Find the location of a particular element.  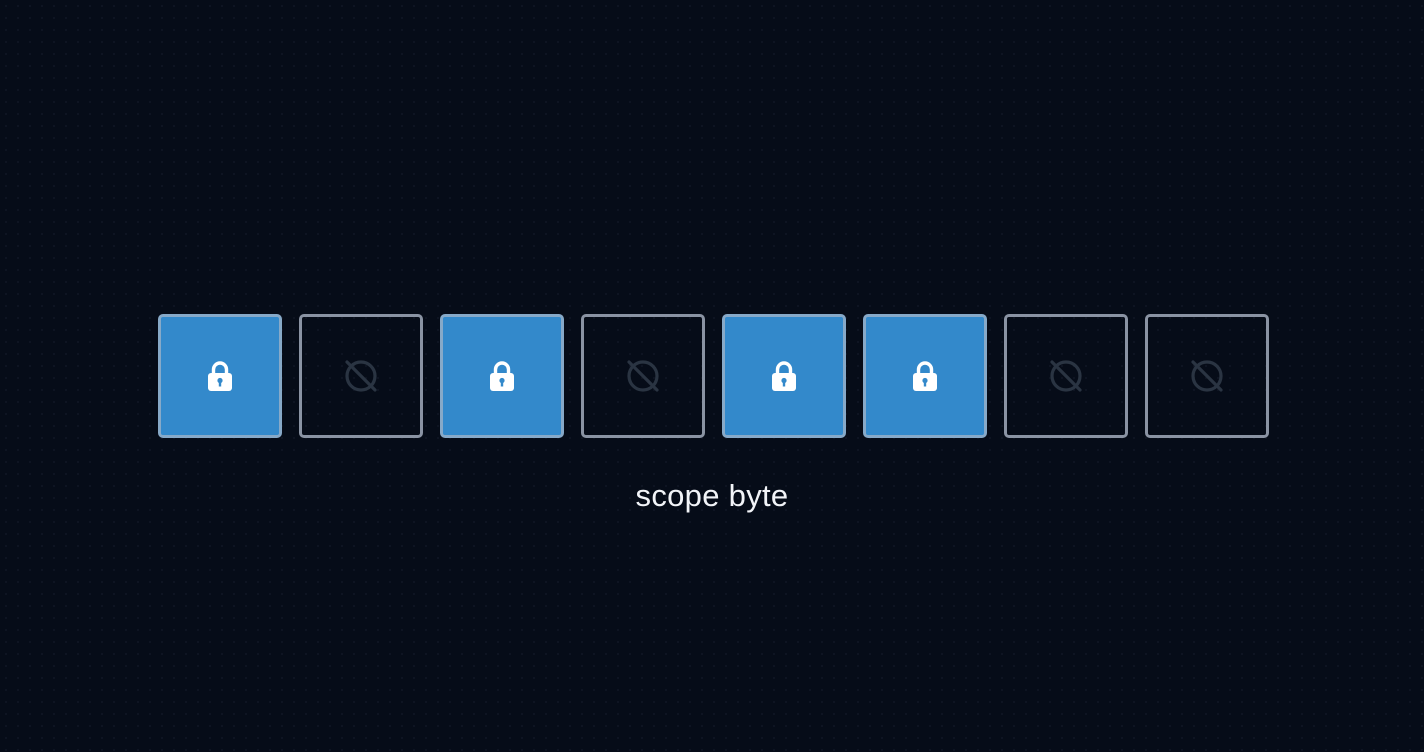

bit-6-toggle is located at coordinates (1066, 376).